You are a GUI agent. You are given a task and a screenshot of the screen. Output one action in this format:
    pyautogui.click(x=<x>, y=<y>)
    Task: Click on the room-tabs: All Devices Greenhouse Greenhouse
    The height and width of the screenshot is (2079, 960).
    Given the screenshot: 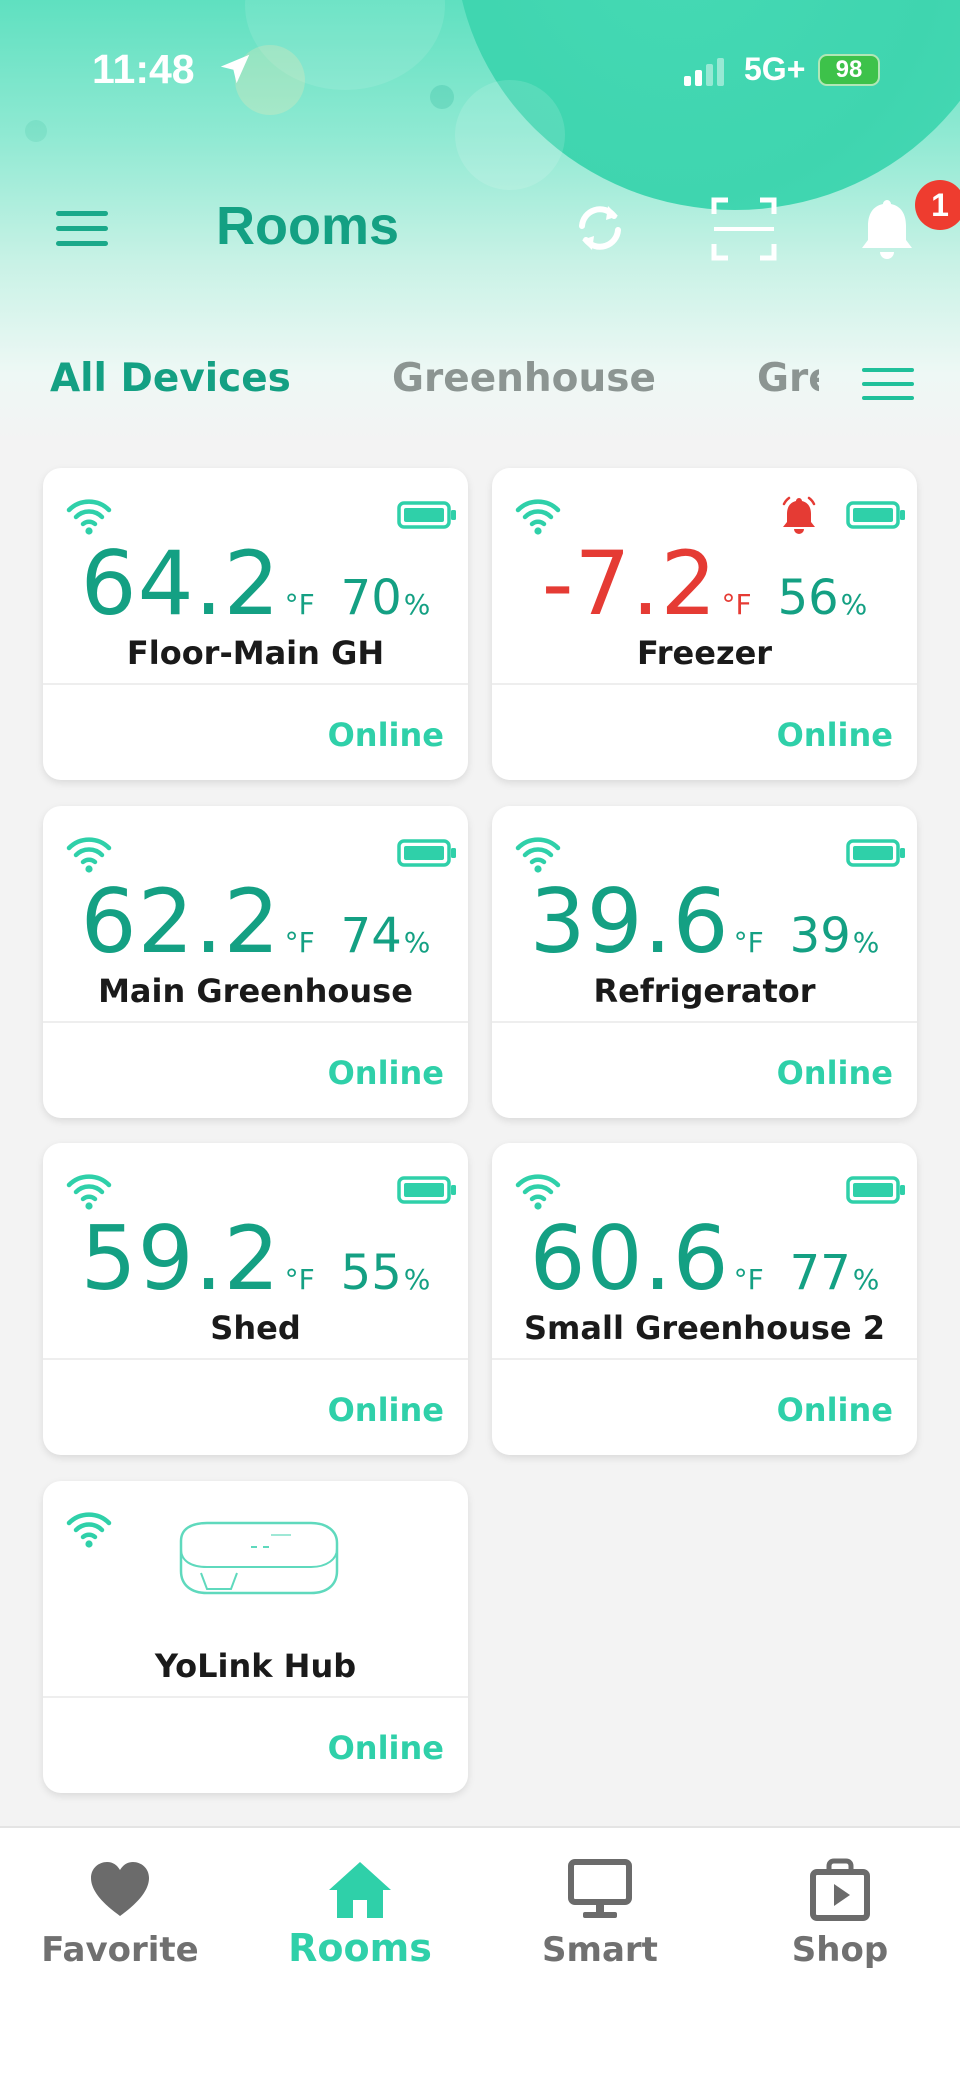 What is the action you would take?
    pyautogui.click(x=480, y=380)
    